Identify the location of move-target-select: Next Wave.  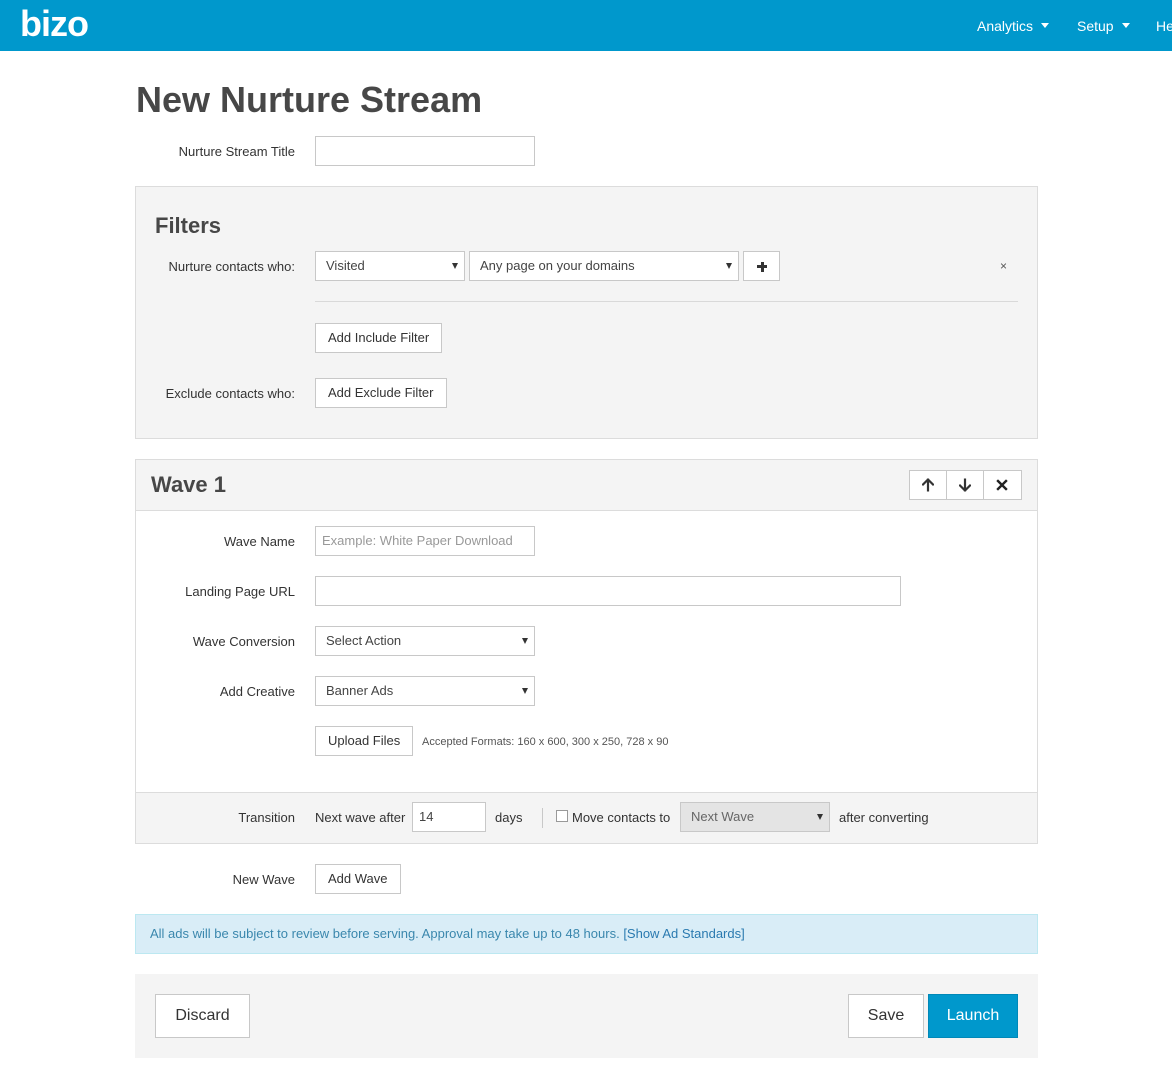
(755, 817).